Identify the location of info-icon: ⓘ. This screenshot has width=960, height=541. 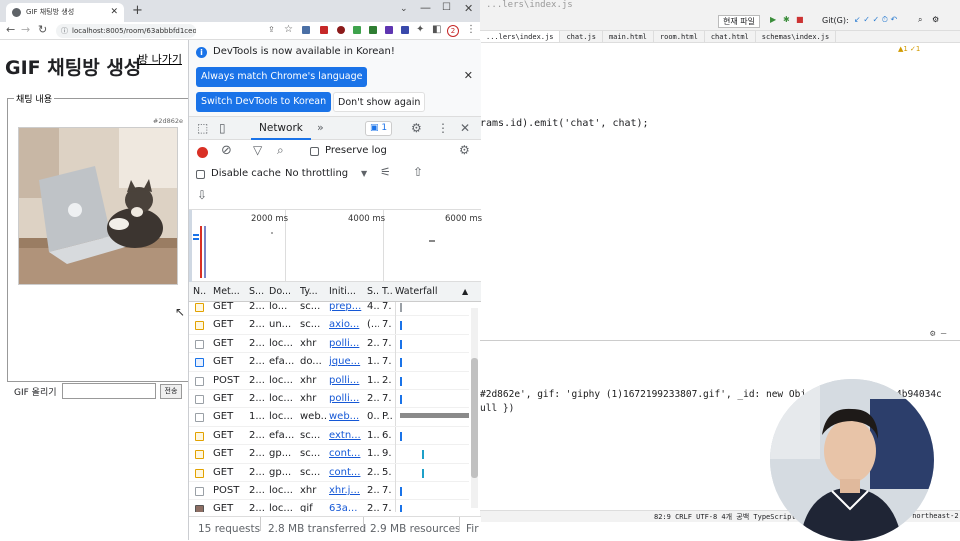
(64, 31).